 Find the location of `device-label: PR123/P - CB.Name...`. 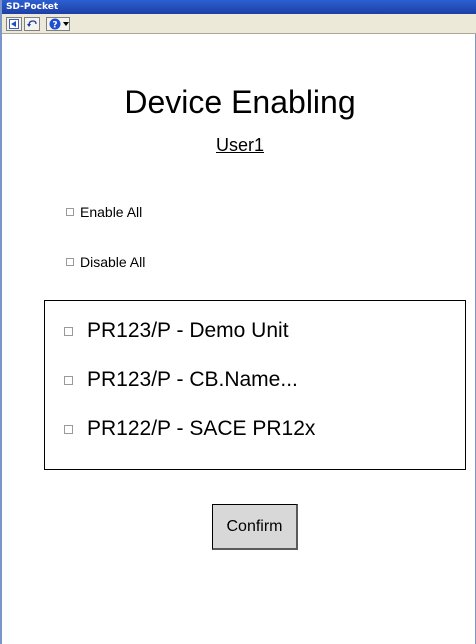

device-label: PR123/P - CB.Name... is located at coordinates (192, 379).